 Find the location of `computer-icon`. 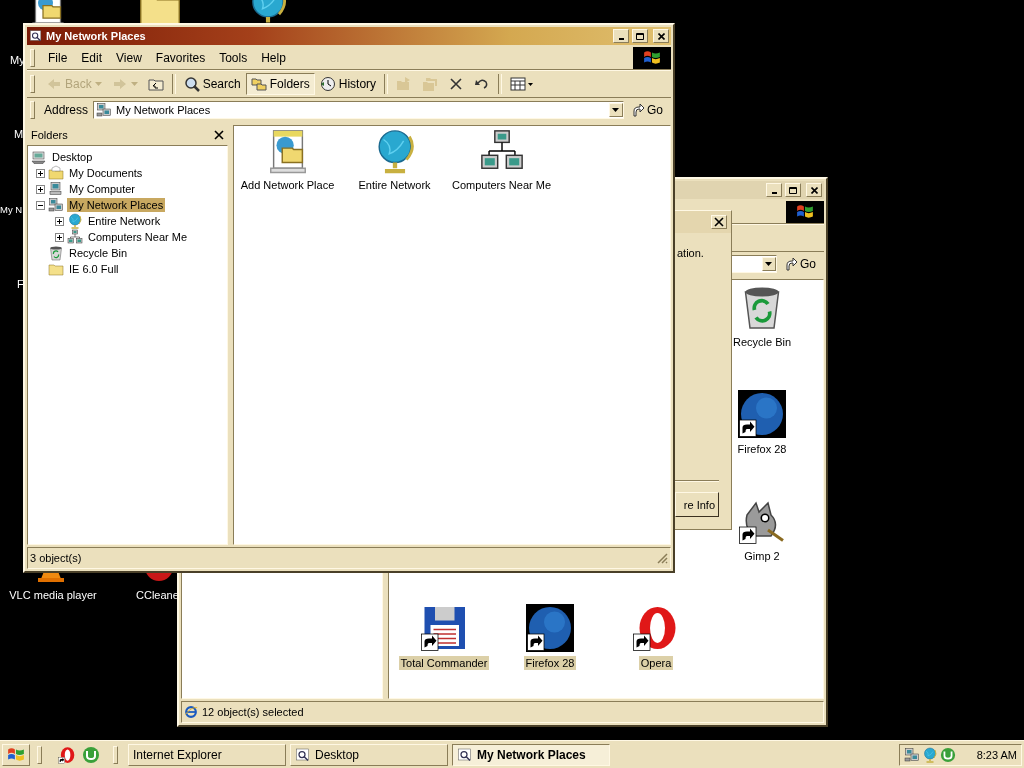

computer-icon is located at coordinates (56, 189).